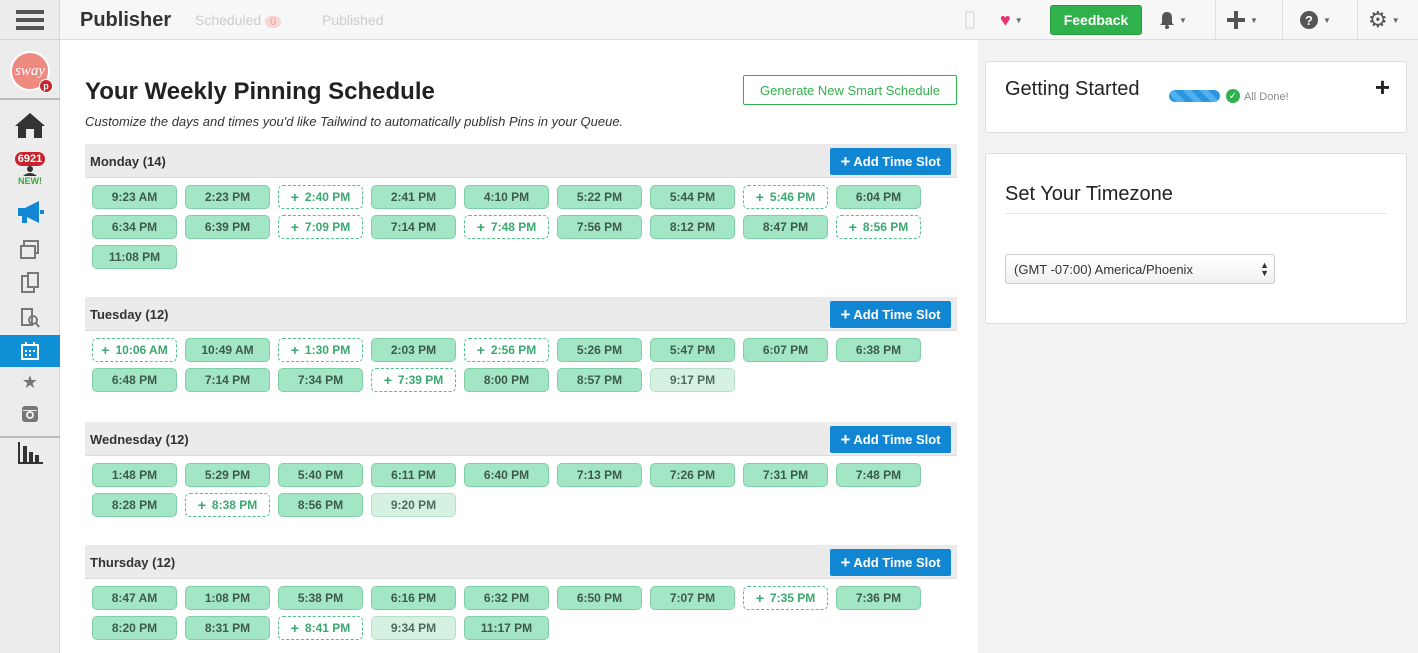  I want to click on time-slot-label: 5:47 PM, so click(692, 350).